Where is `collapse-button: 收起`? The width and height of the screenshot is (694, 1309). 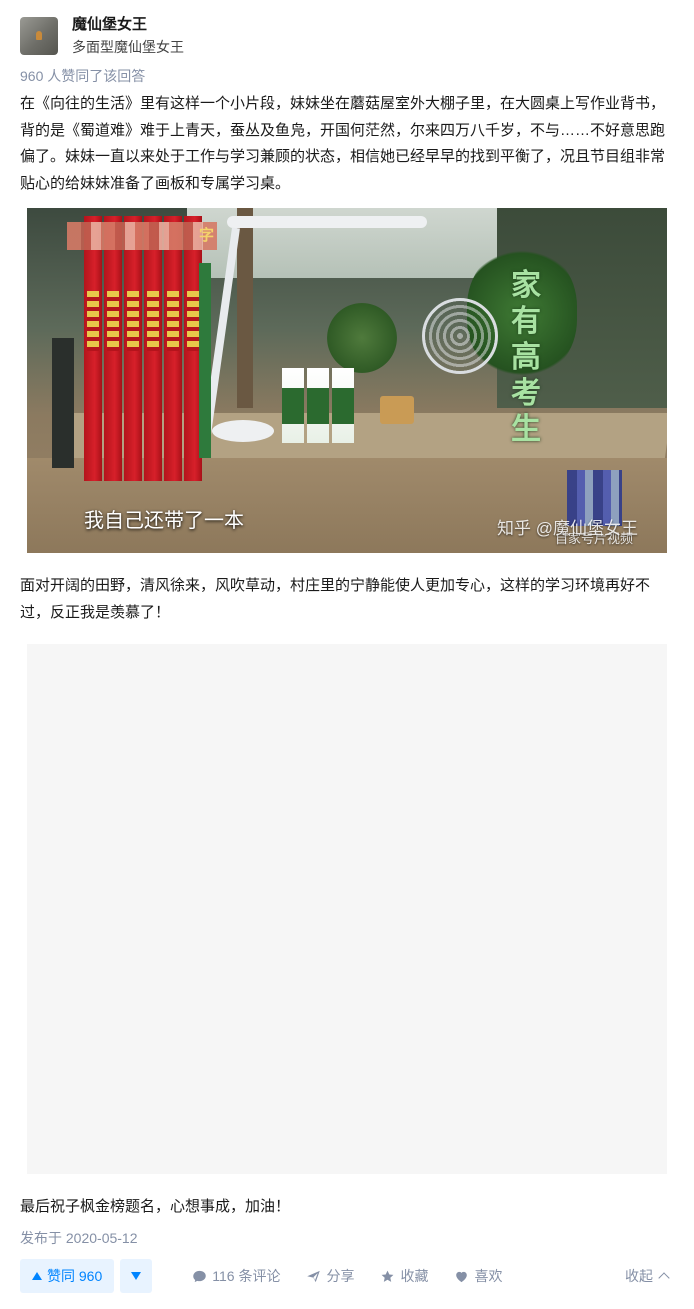
collapse-button: 收起 is located at coordinates (647, 1276).